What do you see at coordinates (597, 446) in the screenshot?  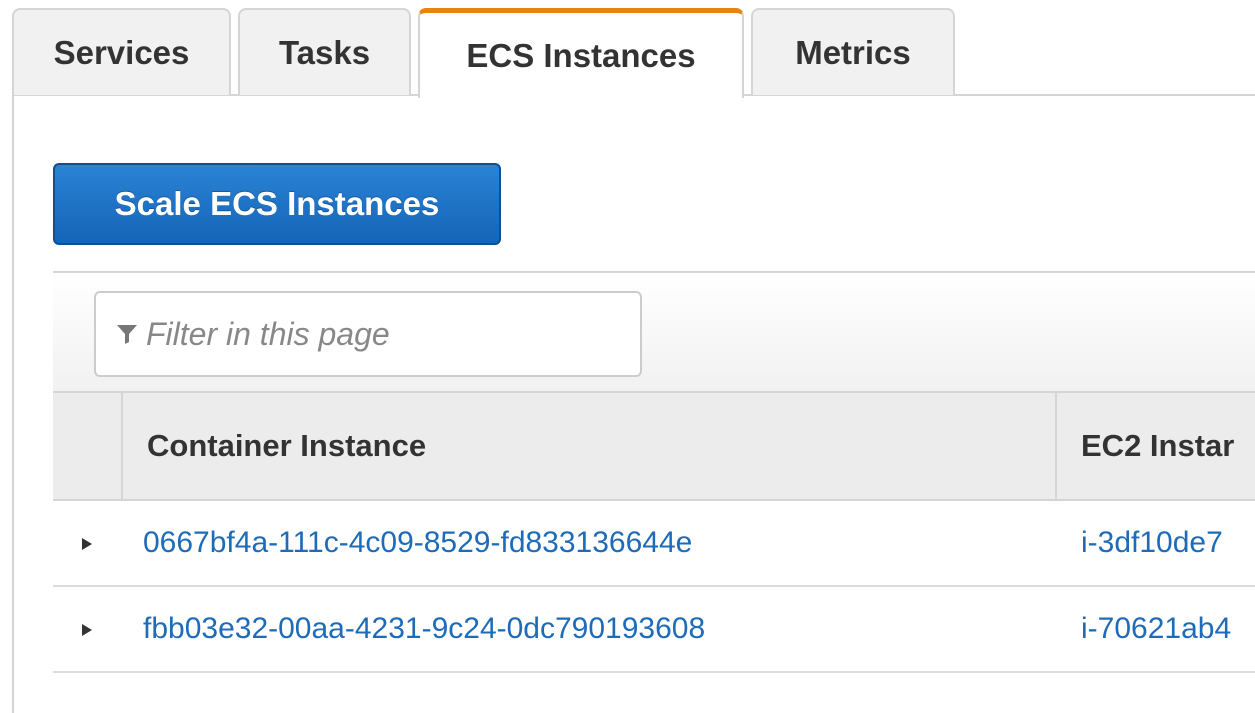 I see `column-header-container-instance: Container Instance` at bounding box center [597, 446].